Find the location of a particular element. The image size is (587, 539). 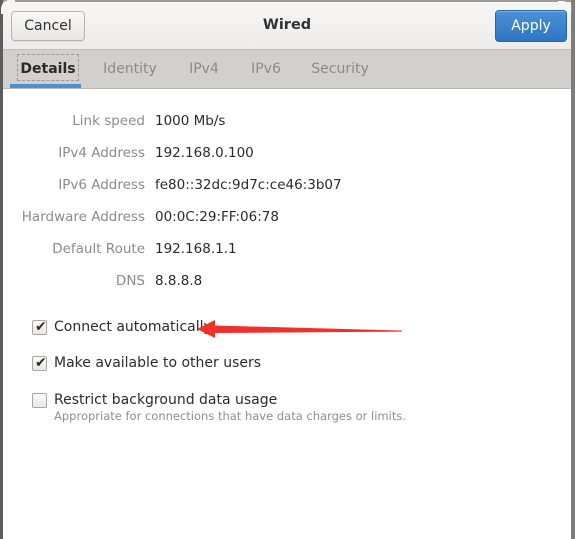

tab-ipv4: IPv4 is located at coordinates (204, 69).